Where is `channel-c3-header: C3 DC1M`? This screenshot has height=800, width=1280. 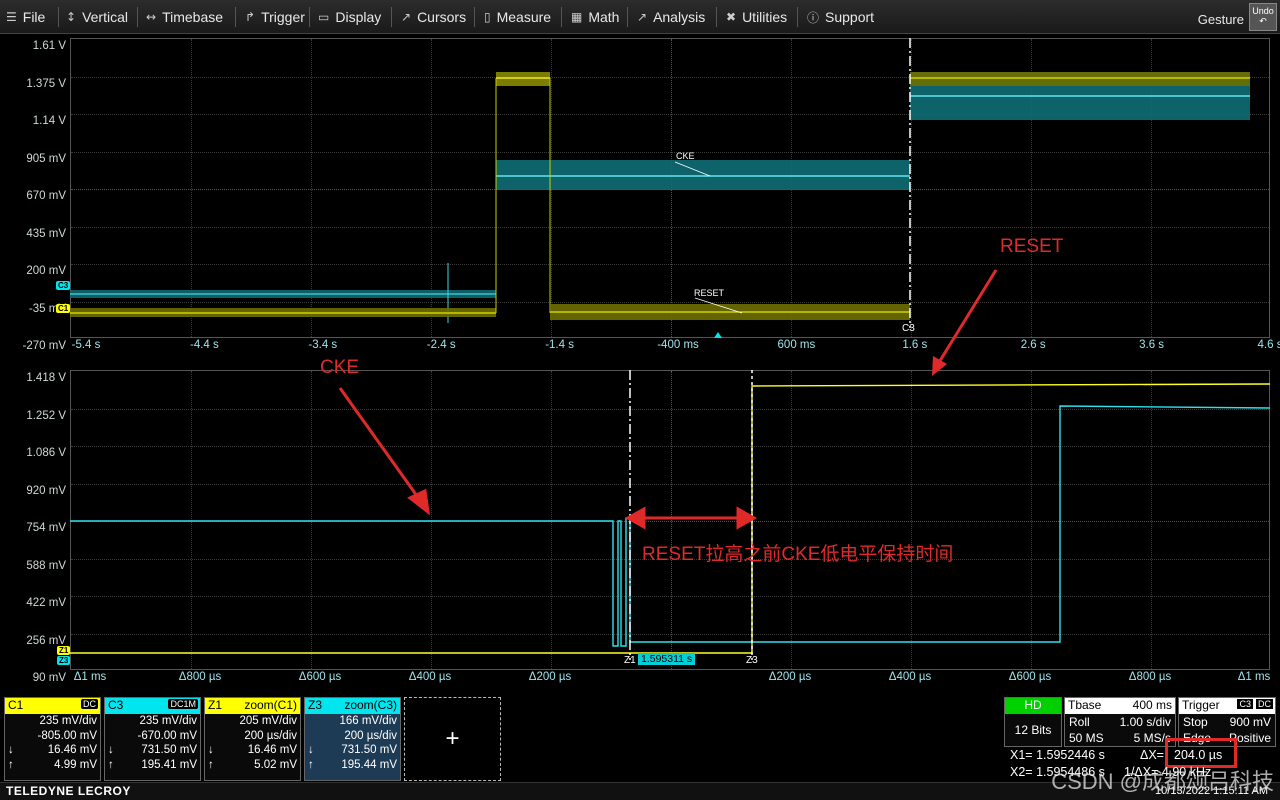 channel-c3-header: C3 DC1M is located at coordinates (152, 706).